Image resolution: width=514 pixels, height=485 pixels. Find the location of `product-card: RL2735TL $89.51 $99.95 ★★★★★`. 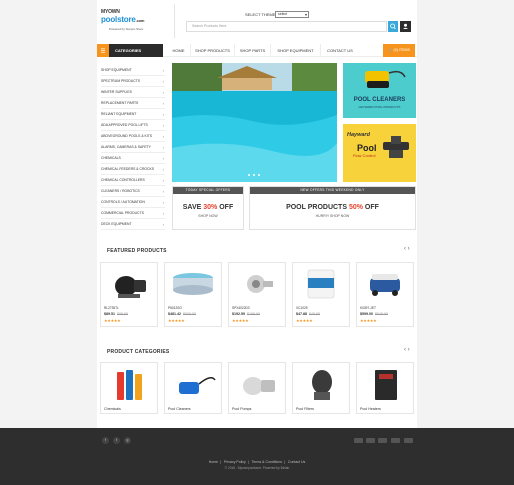

product-card: RL2735TL $89.51 $99.95 ★★★★★ is located at coordinates (129, 294).